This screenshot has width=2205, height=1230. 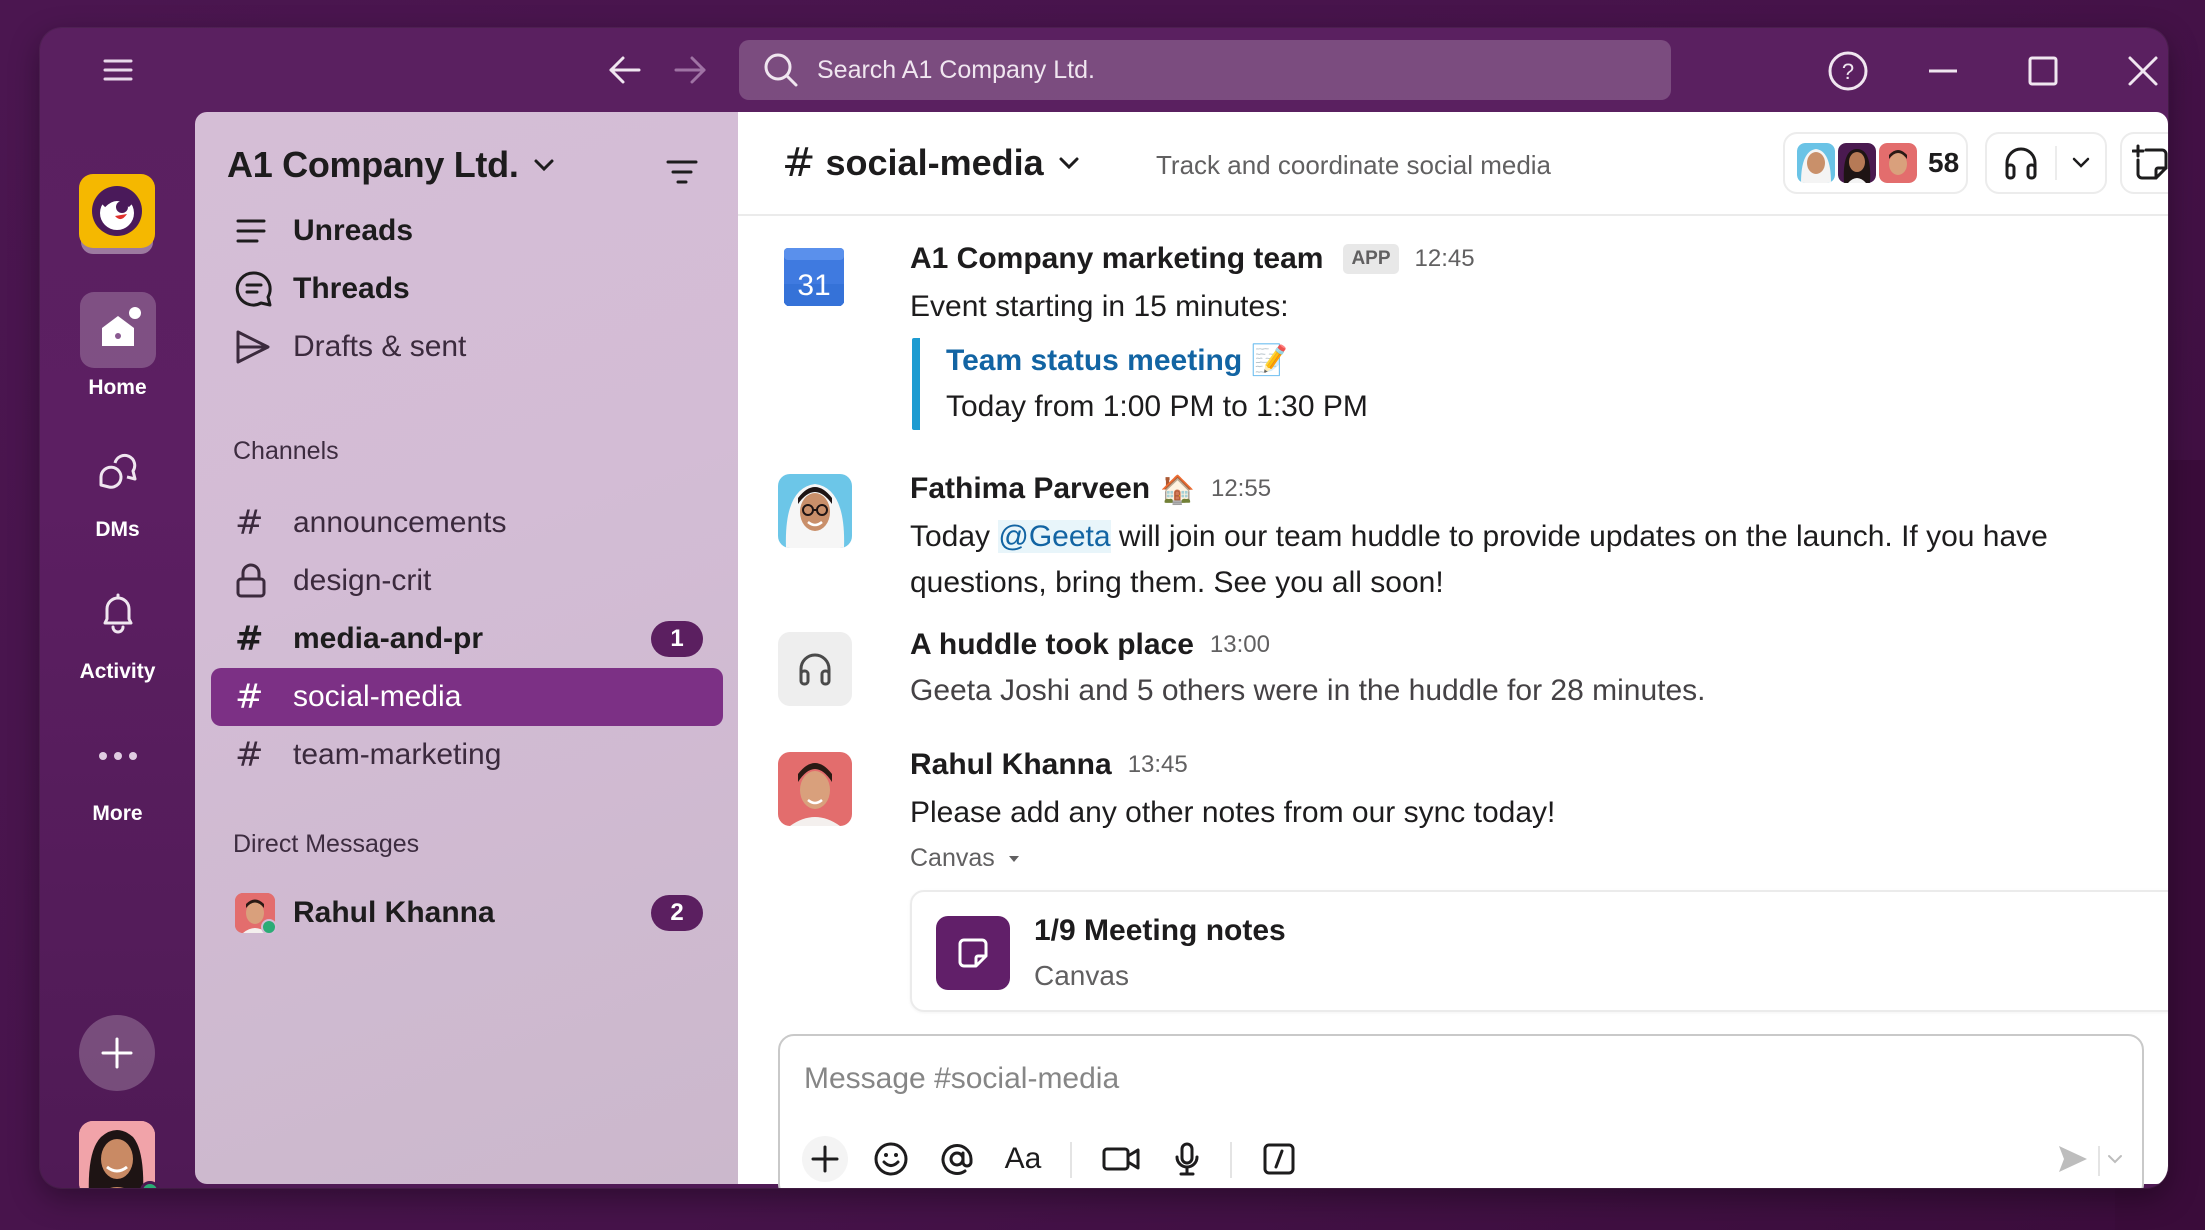 I want to click on message-author: Rahul Khanna, so click(x=1011, y=765).